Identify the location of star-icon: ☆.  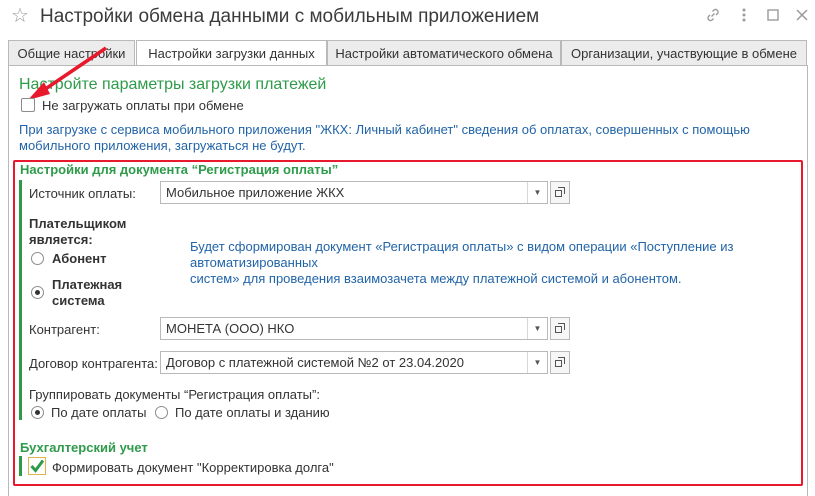
(20, 16).